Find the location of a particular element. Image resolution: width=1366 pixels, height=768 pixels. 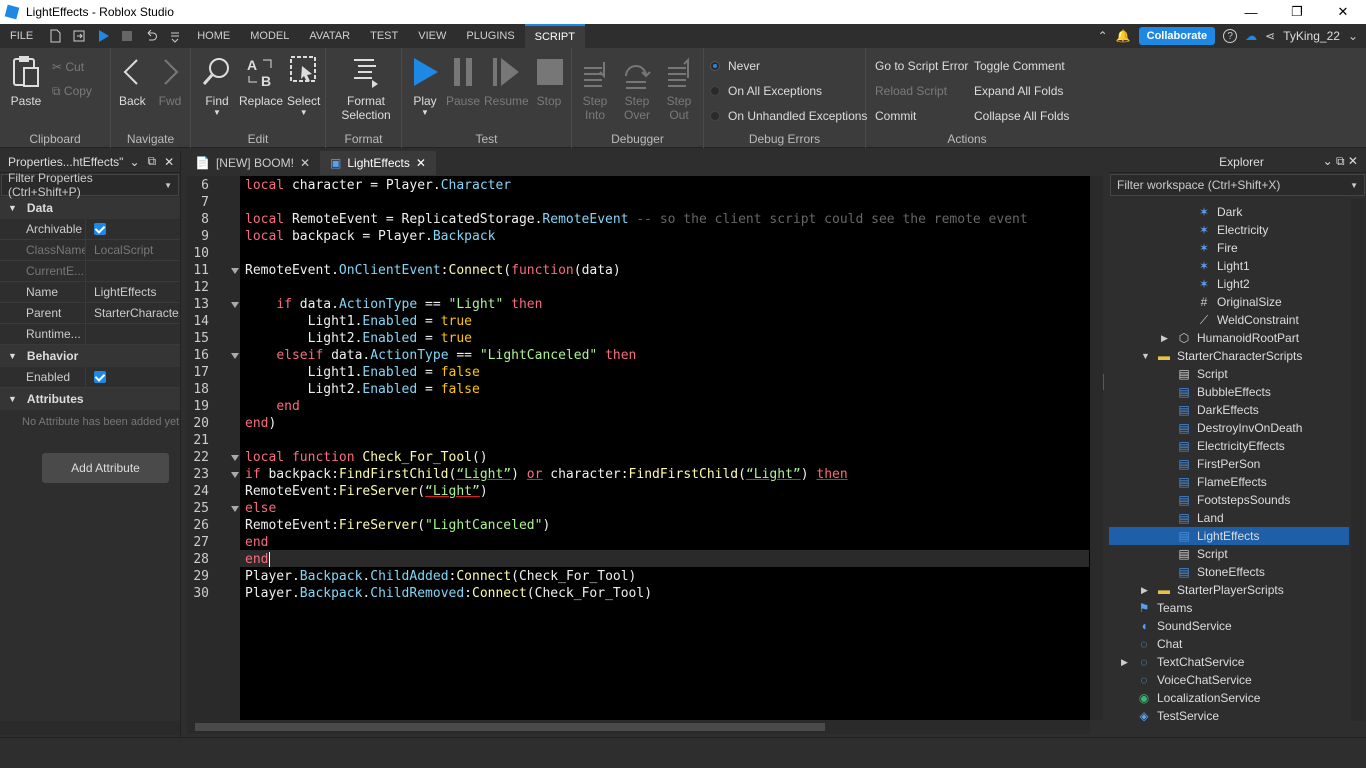

explorer-item: ◌ Chat is located at coordinates (1229, 644).